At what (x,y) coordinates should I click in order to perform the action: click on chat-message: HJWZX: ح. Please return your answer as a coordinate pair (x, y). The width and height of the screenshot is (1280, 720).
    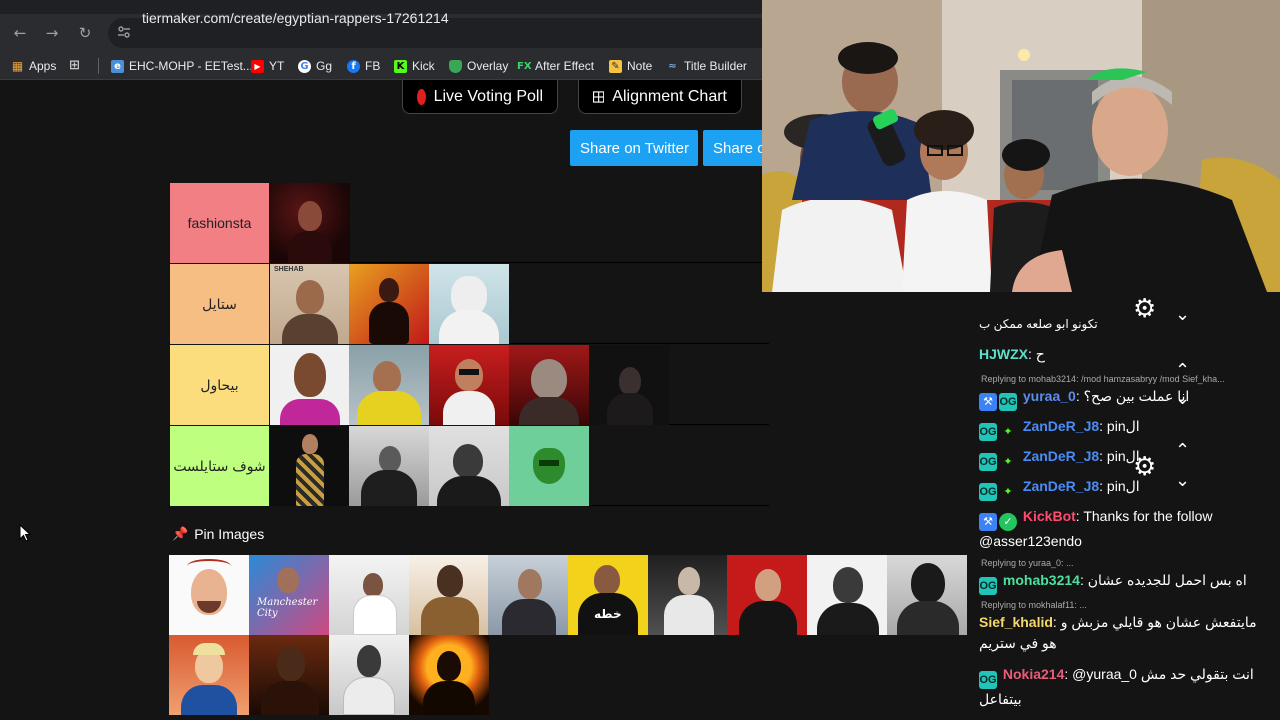
    Looking at the image, I should click on (1012, 354).